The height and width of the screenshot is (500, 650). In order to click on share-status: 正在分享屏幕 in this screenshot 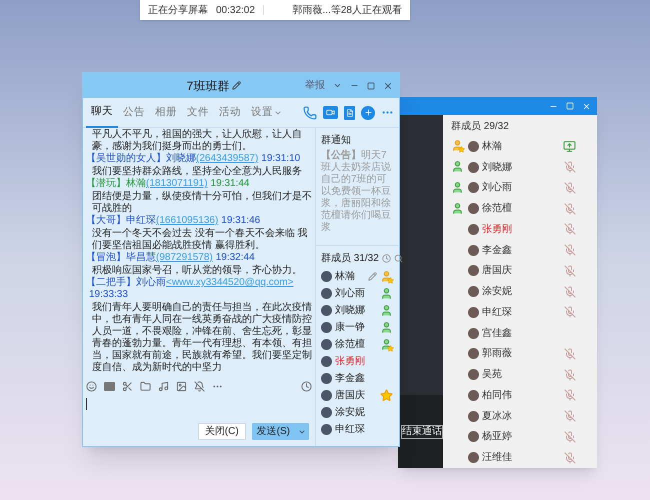, I will do `click(178, 11)`.